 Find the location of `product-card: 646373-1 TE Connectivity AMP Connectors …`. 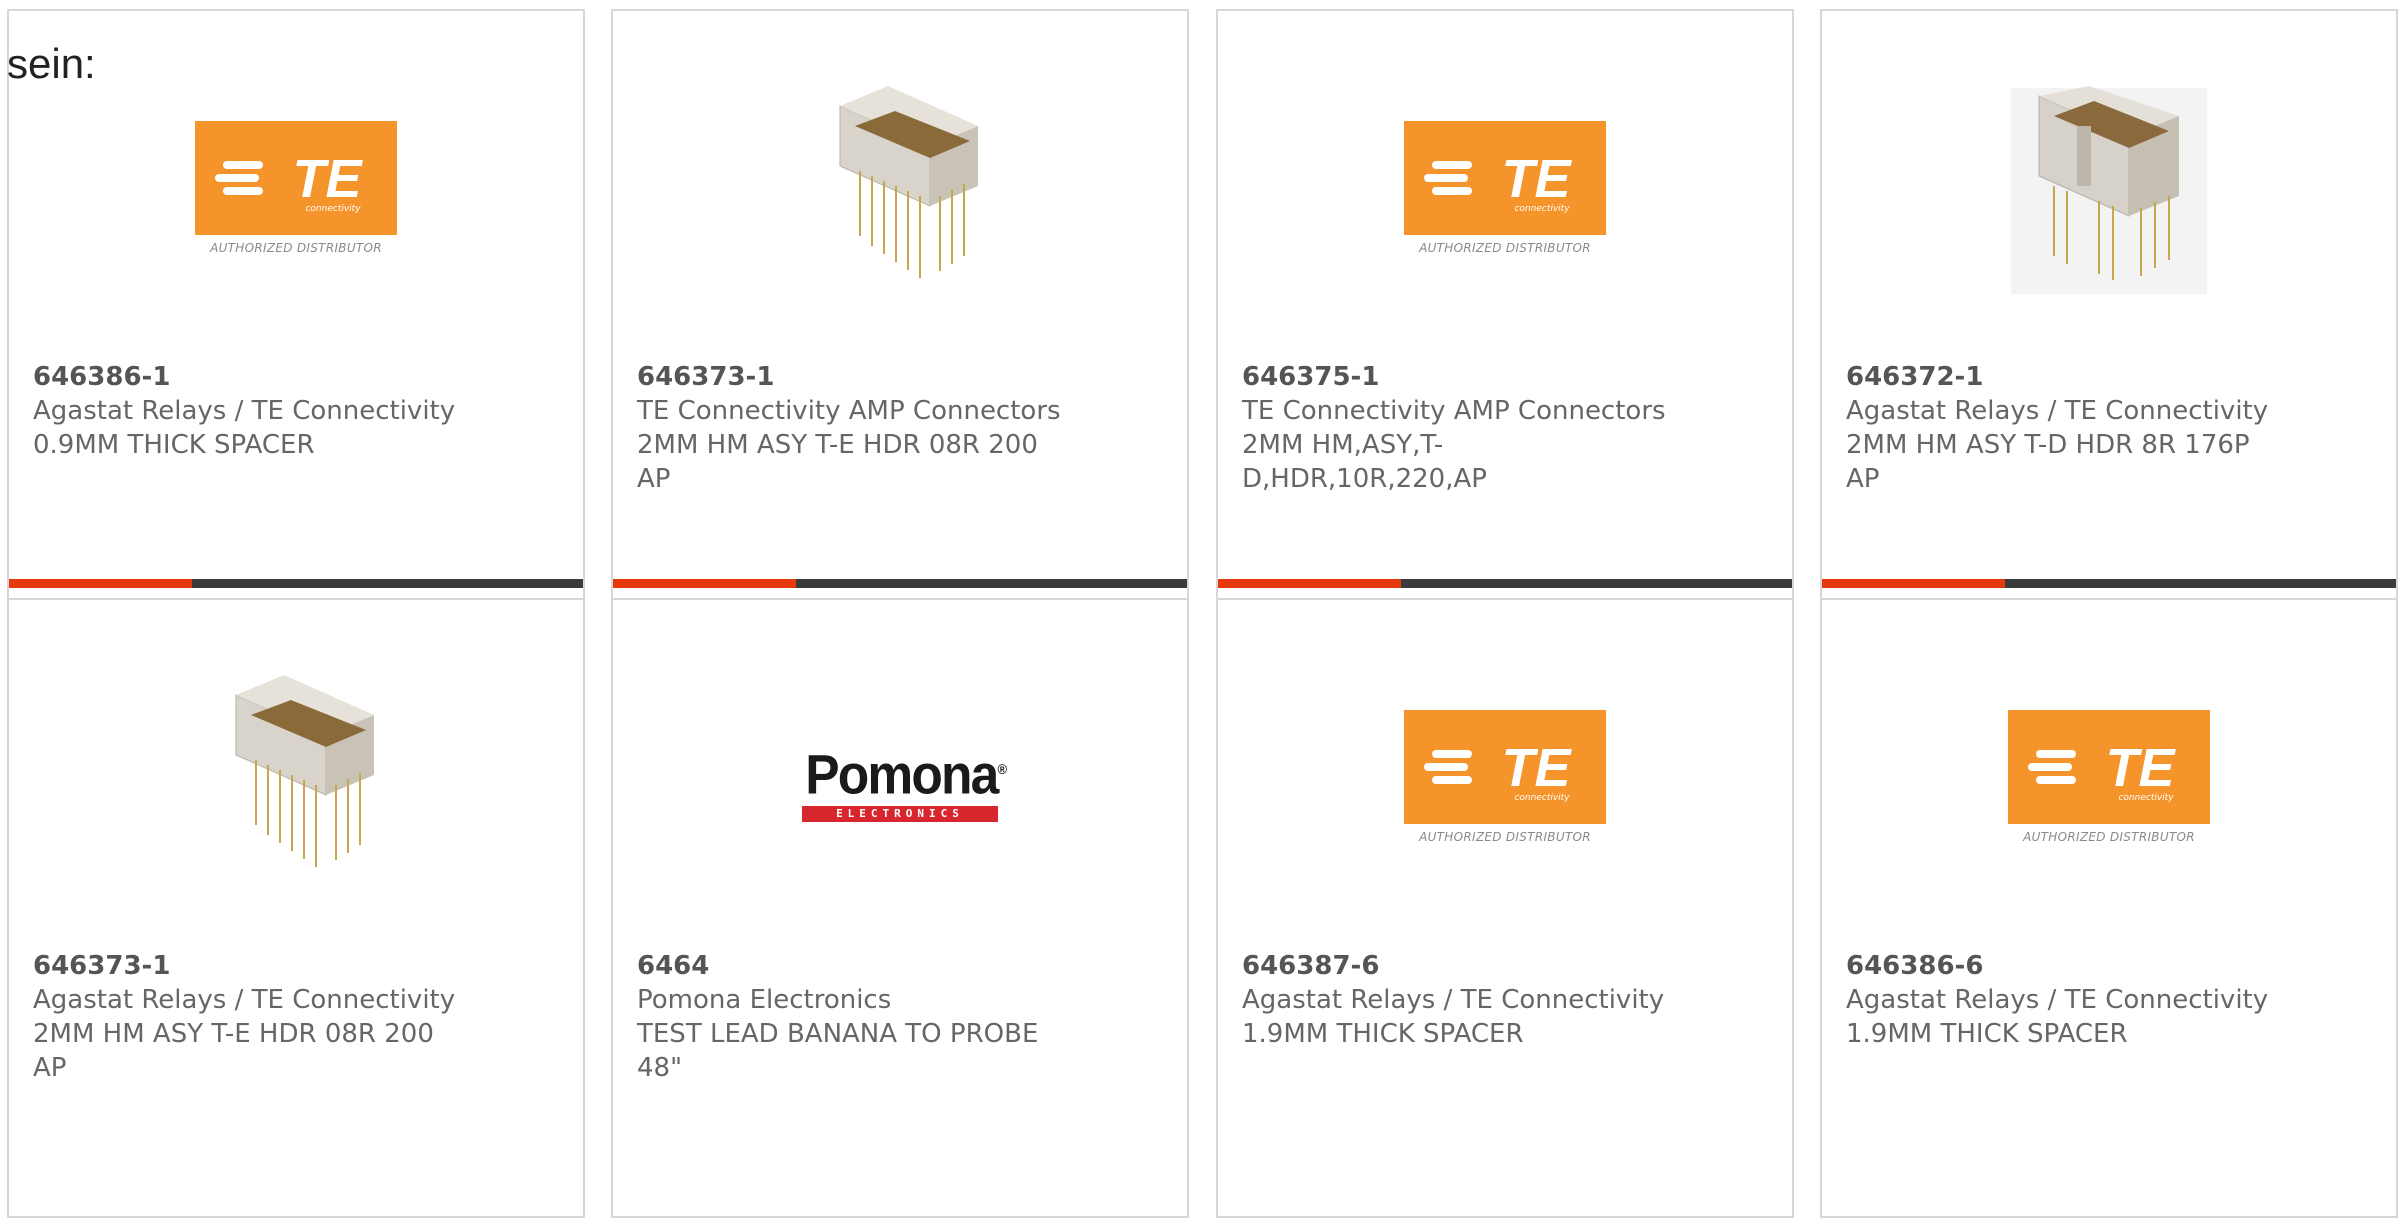

product-card: 646373-1 TE Connectivity AMP Connectors … is located at coordinates (900, 319).